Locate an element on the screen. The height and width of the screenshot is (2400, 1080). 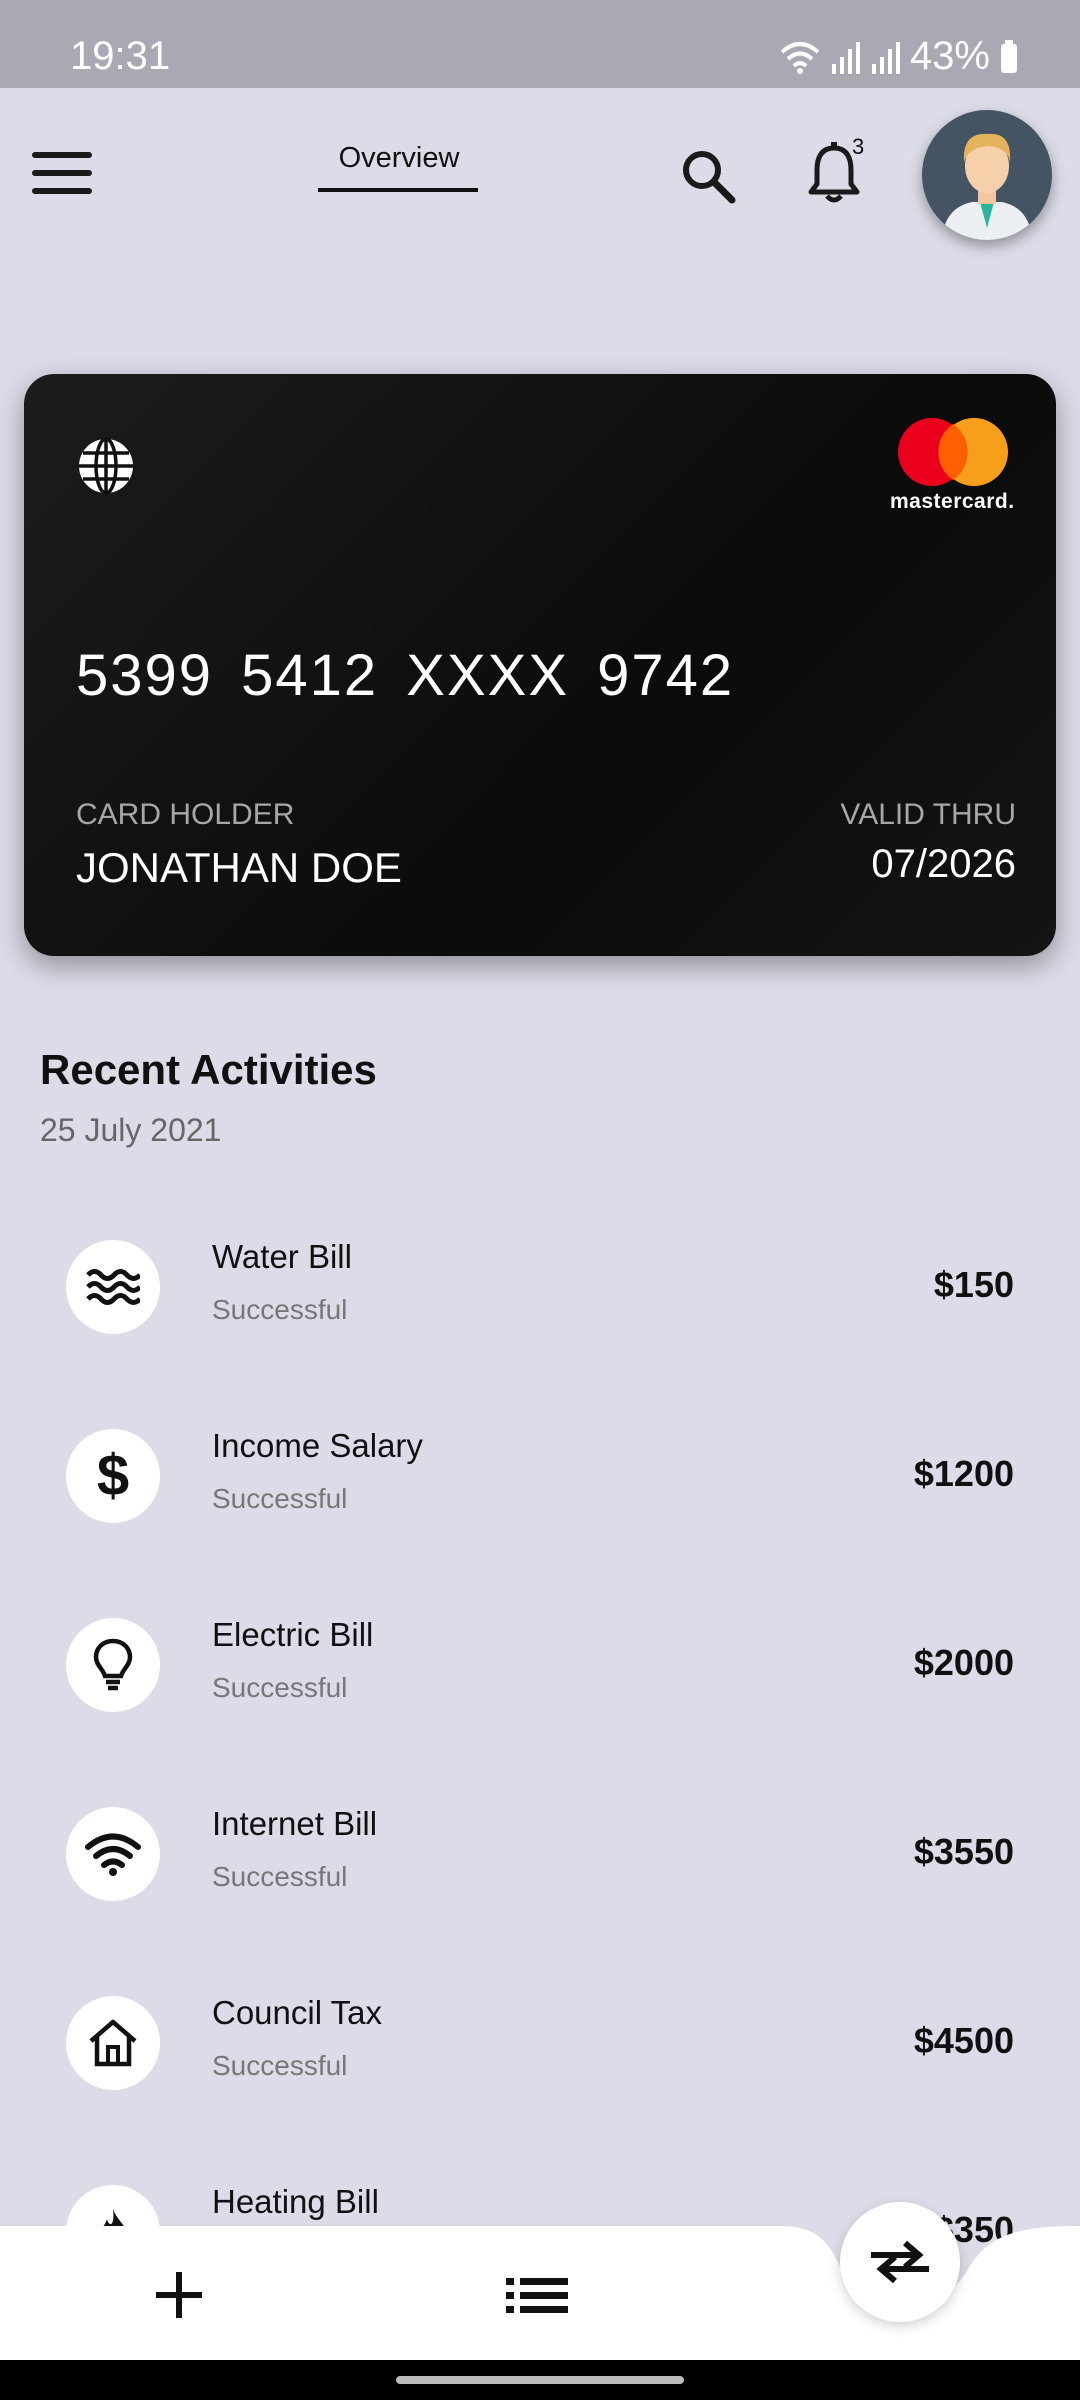
item-name: Internet Bill is located at coordinates (295, 1823).